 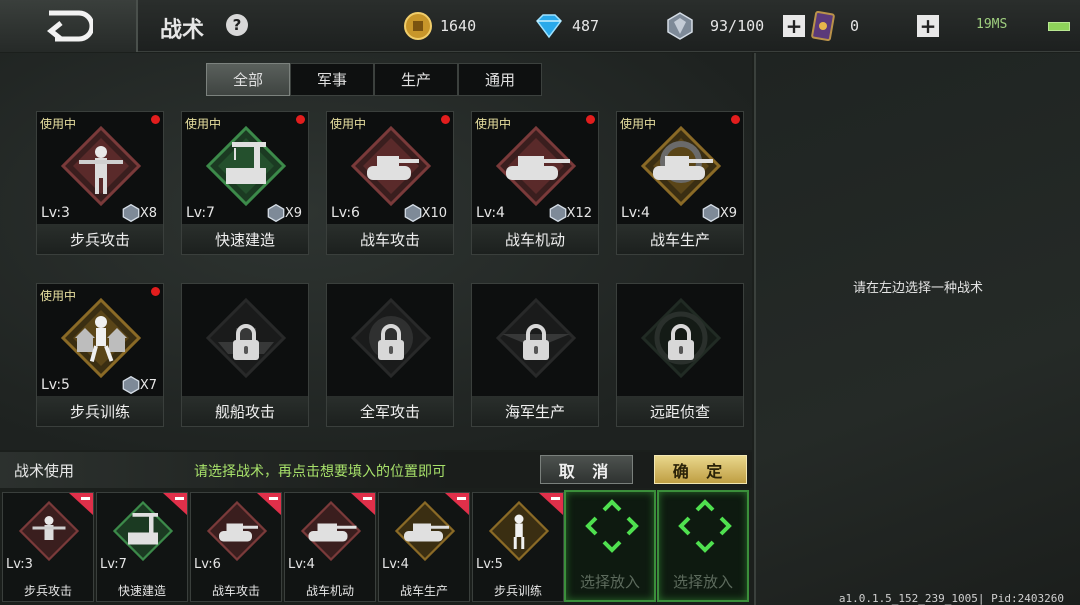 I want to click on count: X9, so click(x=284, y=213).